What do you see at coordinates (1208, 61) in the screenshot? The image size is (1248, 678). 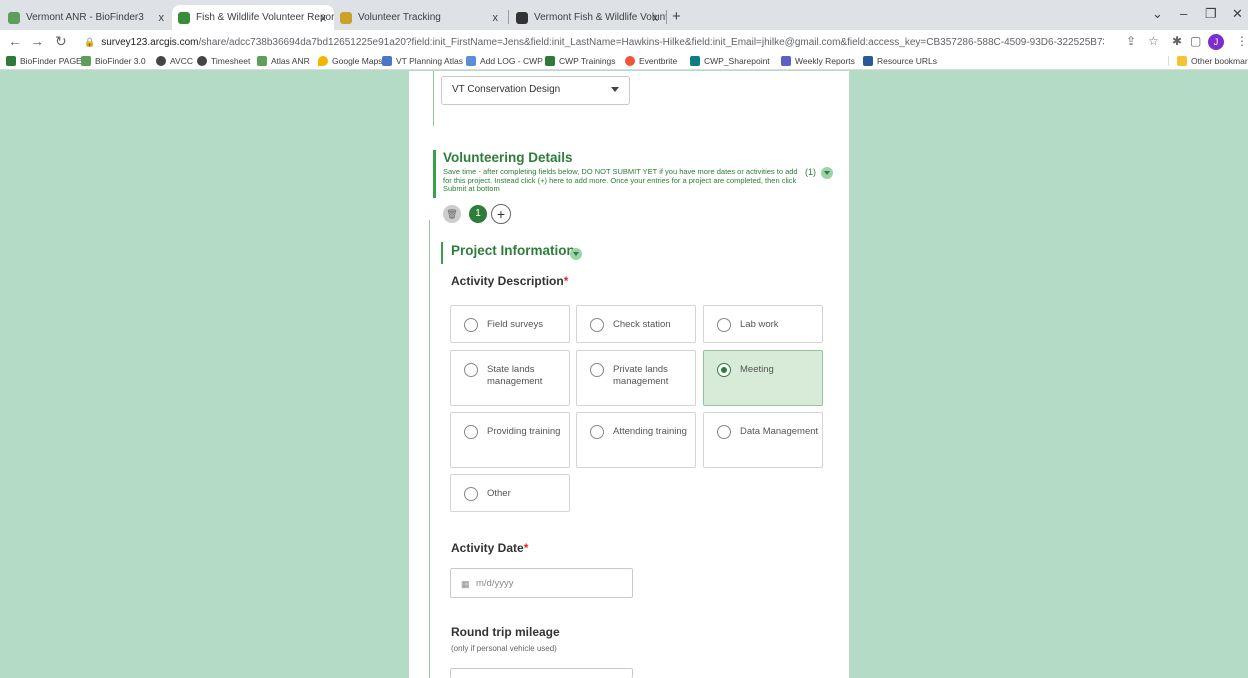 I see `other-bookmarks: Other bookmark` at bounding box center [1208, 61].